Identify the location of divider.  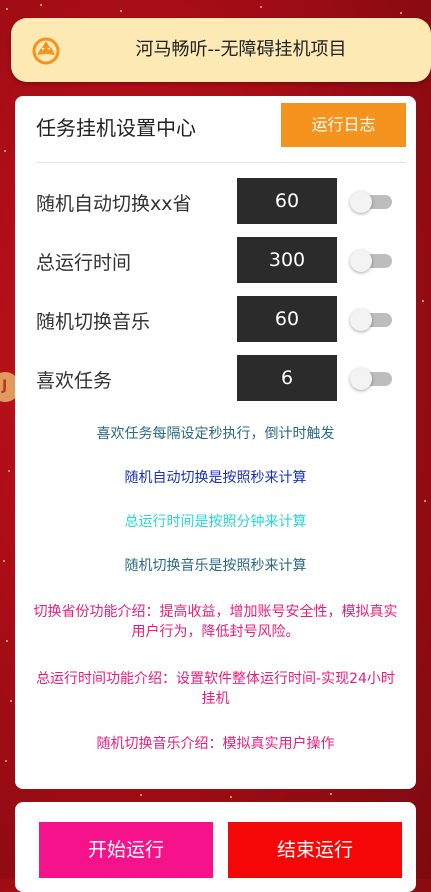
(221, 162).